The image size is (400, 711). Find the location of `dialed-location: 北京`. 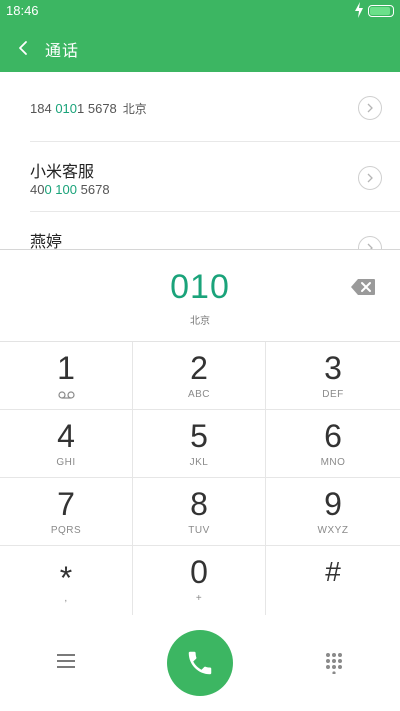

dialed-location: 北京 is located at coordinates (200, 321).